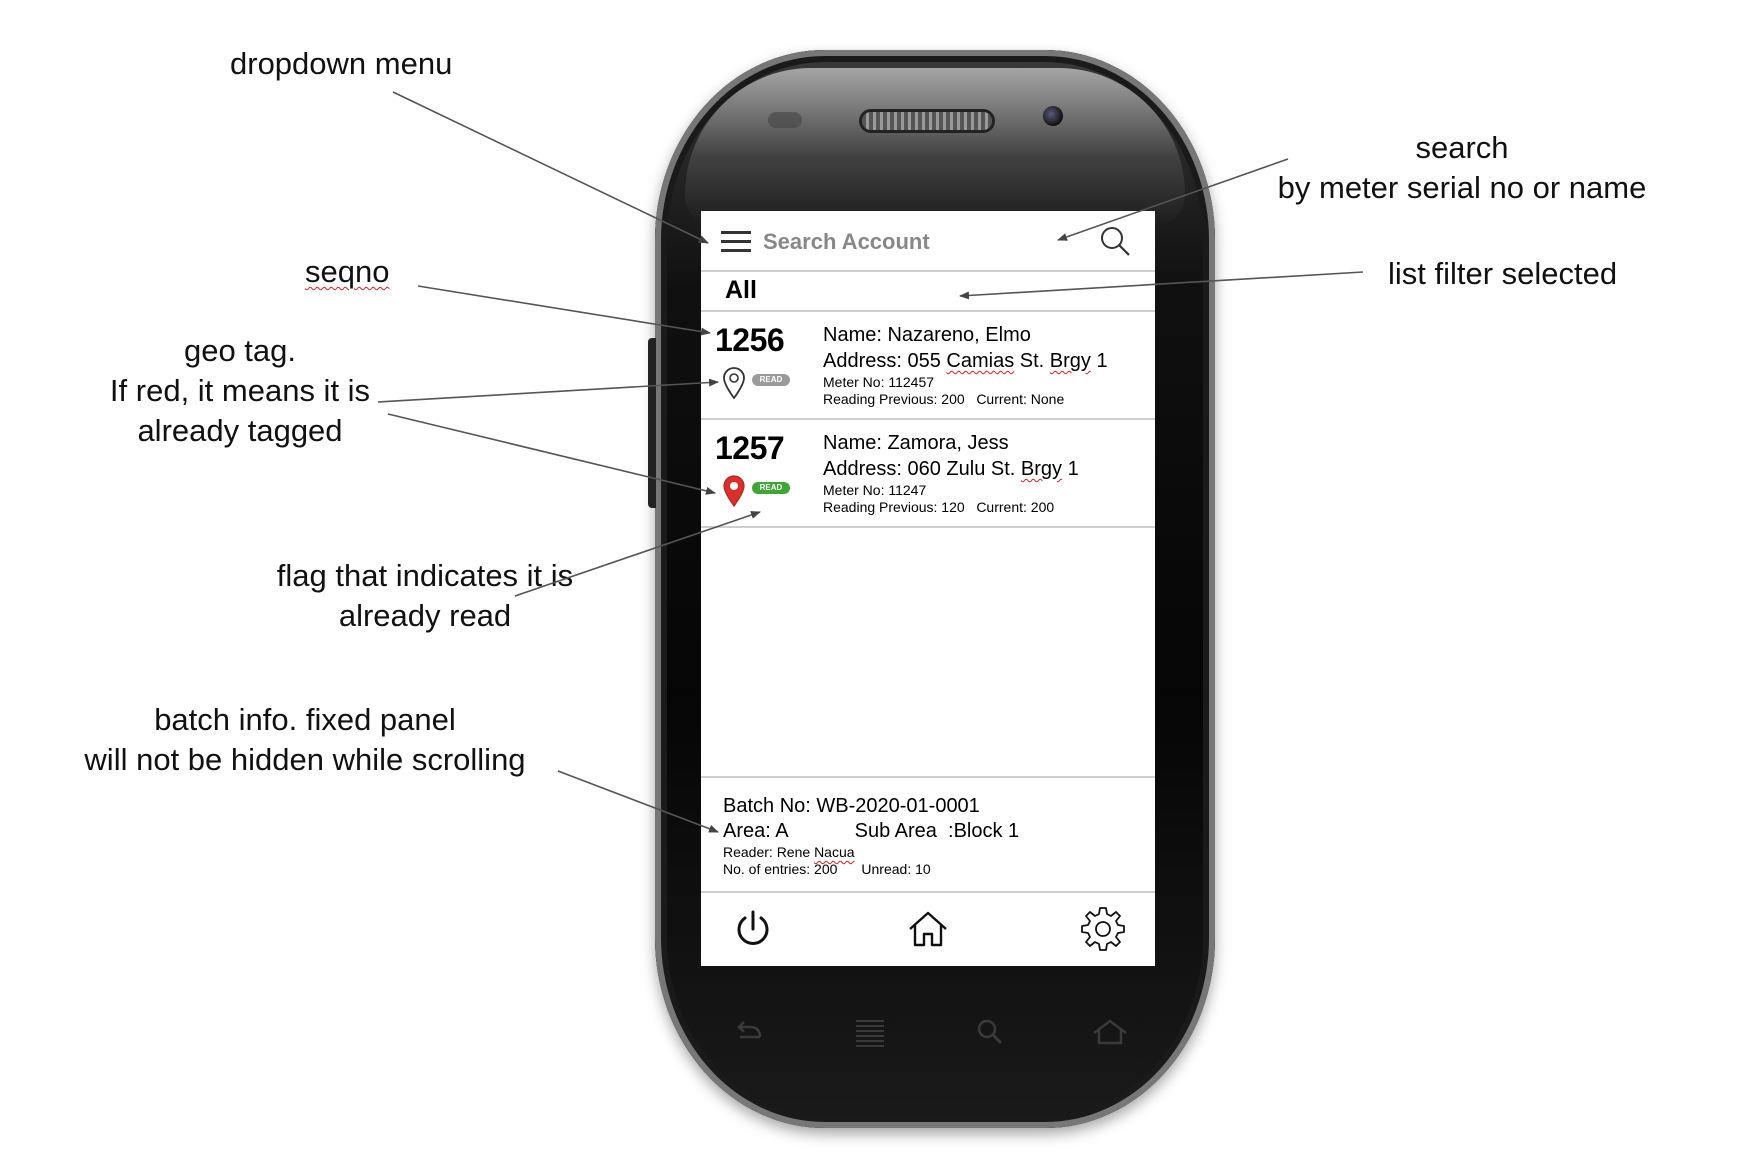 The width and height of the screenshot is (1746, 1152). Describe the element at coordinates (425, 595) in the screenshot. I see `note-read-flag: flag that indicates it is already read` at that location.